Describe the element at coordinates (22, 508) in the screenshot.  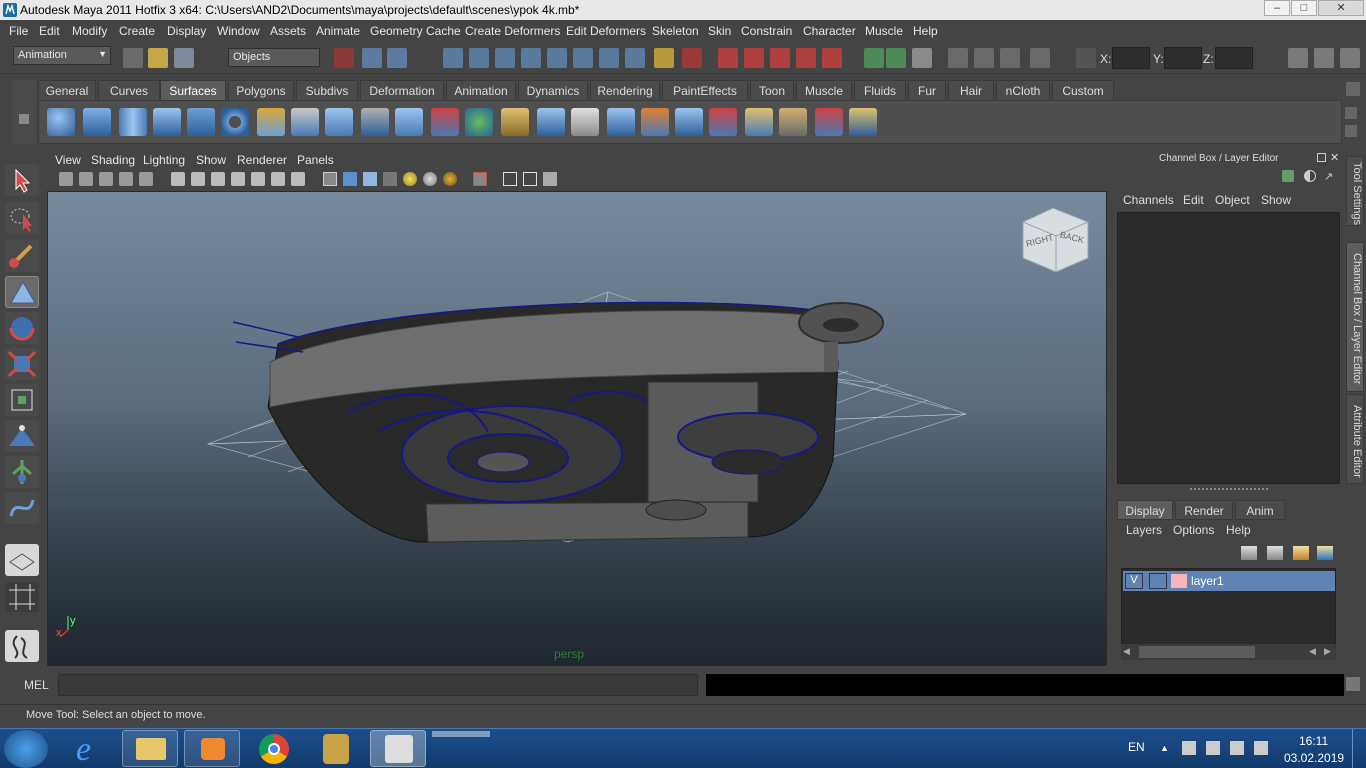
I see `last-tool-icon` at that location.